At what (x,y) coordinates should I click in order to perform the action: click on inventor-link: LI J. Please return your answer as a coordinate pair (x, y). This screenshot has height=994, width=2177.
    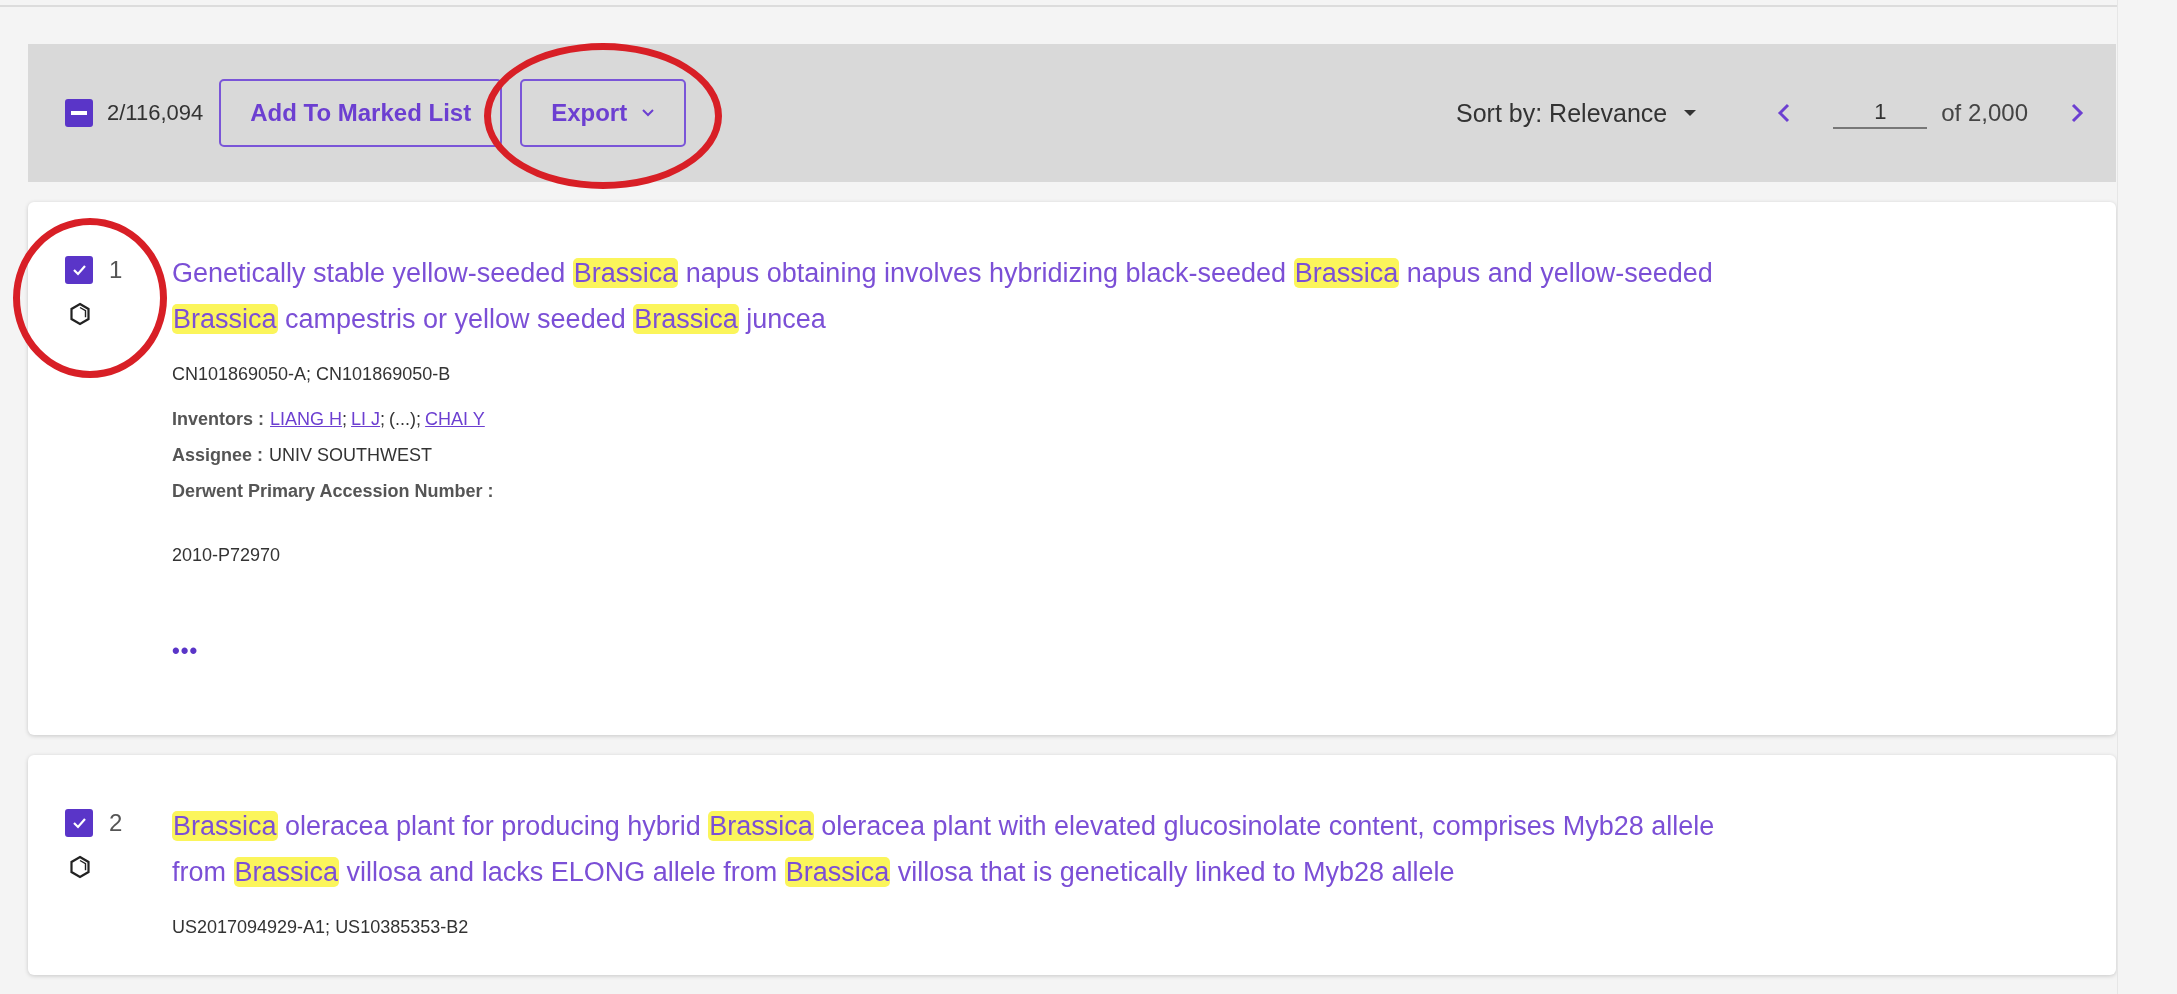
    Looking at the image, I should click on (366, 419).